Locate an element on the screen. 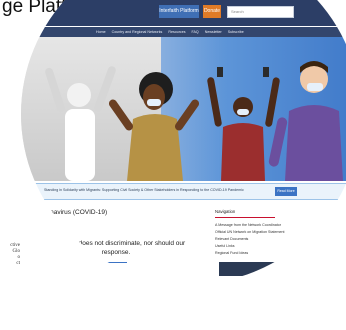 The height and width of the screenshot is (330, 346). cropped-text-fragment: ctive Glo o ct is located at coordinates (15, 254).